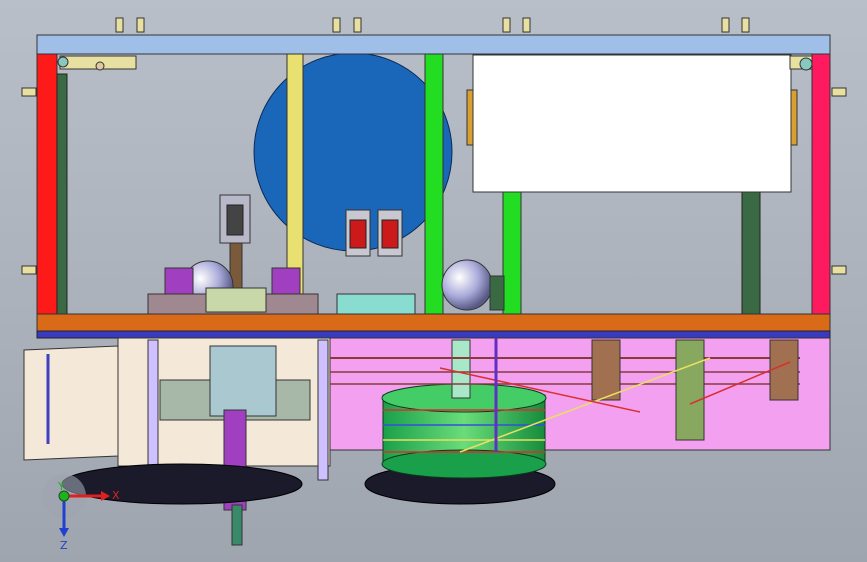 This screenshot has height=562, width=867. I want to click on right-red-post, so click(821, 184).